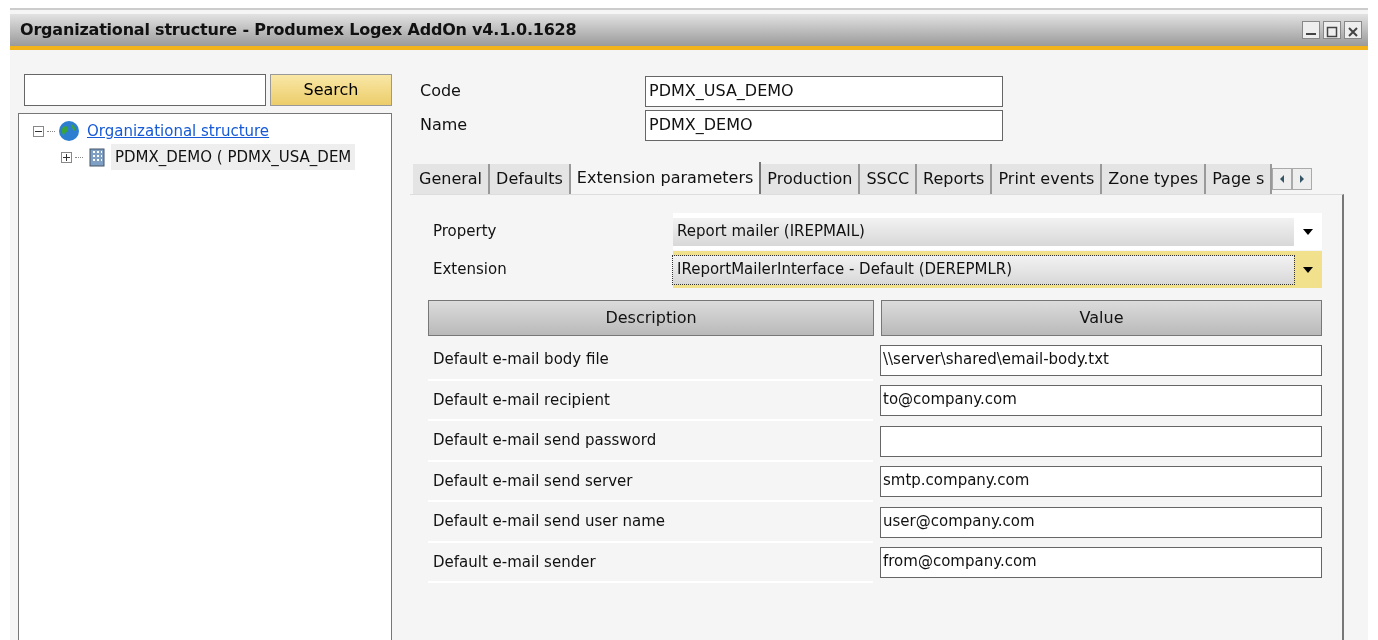 This screenshot has width=1378, height=640. Describe the element at coordinates (1101, 563) in the screenshot. I see `text-field: from@company.com` at that location.